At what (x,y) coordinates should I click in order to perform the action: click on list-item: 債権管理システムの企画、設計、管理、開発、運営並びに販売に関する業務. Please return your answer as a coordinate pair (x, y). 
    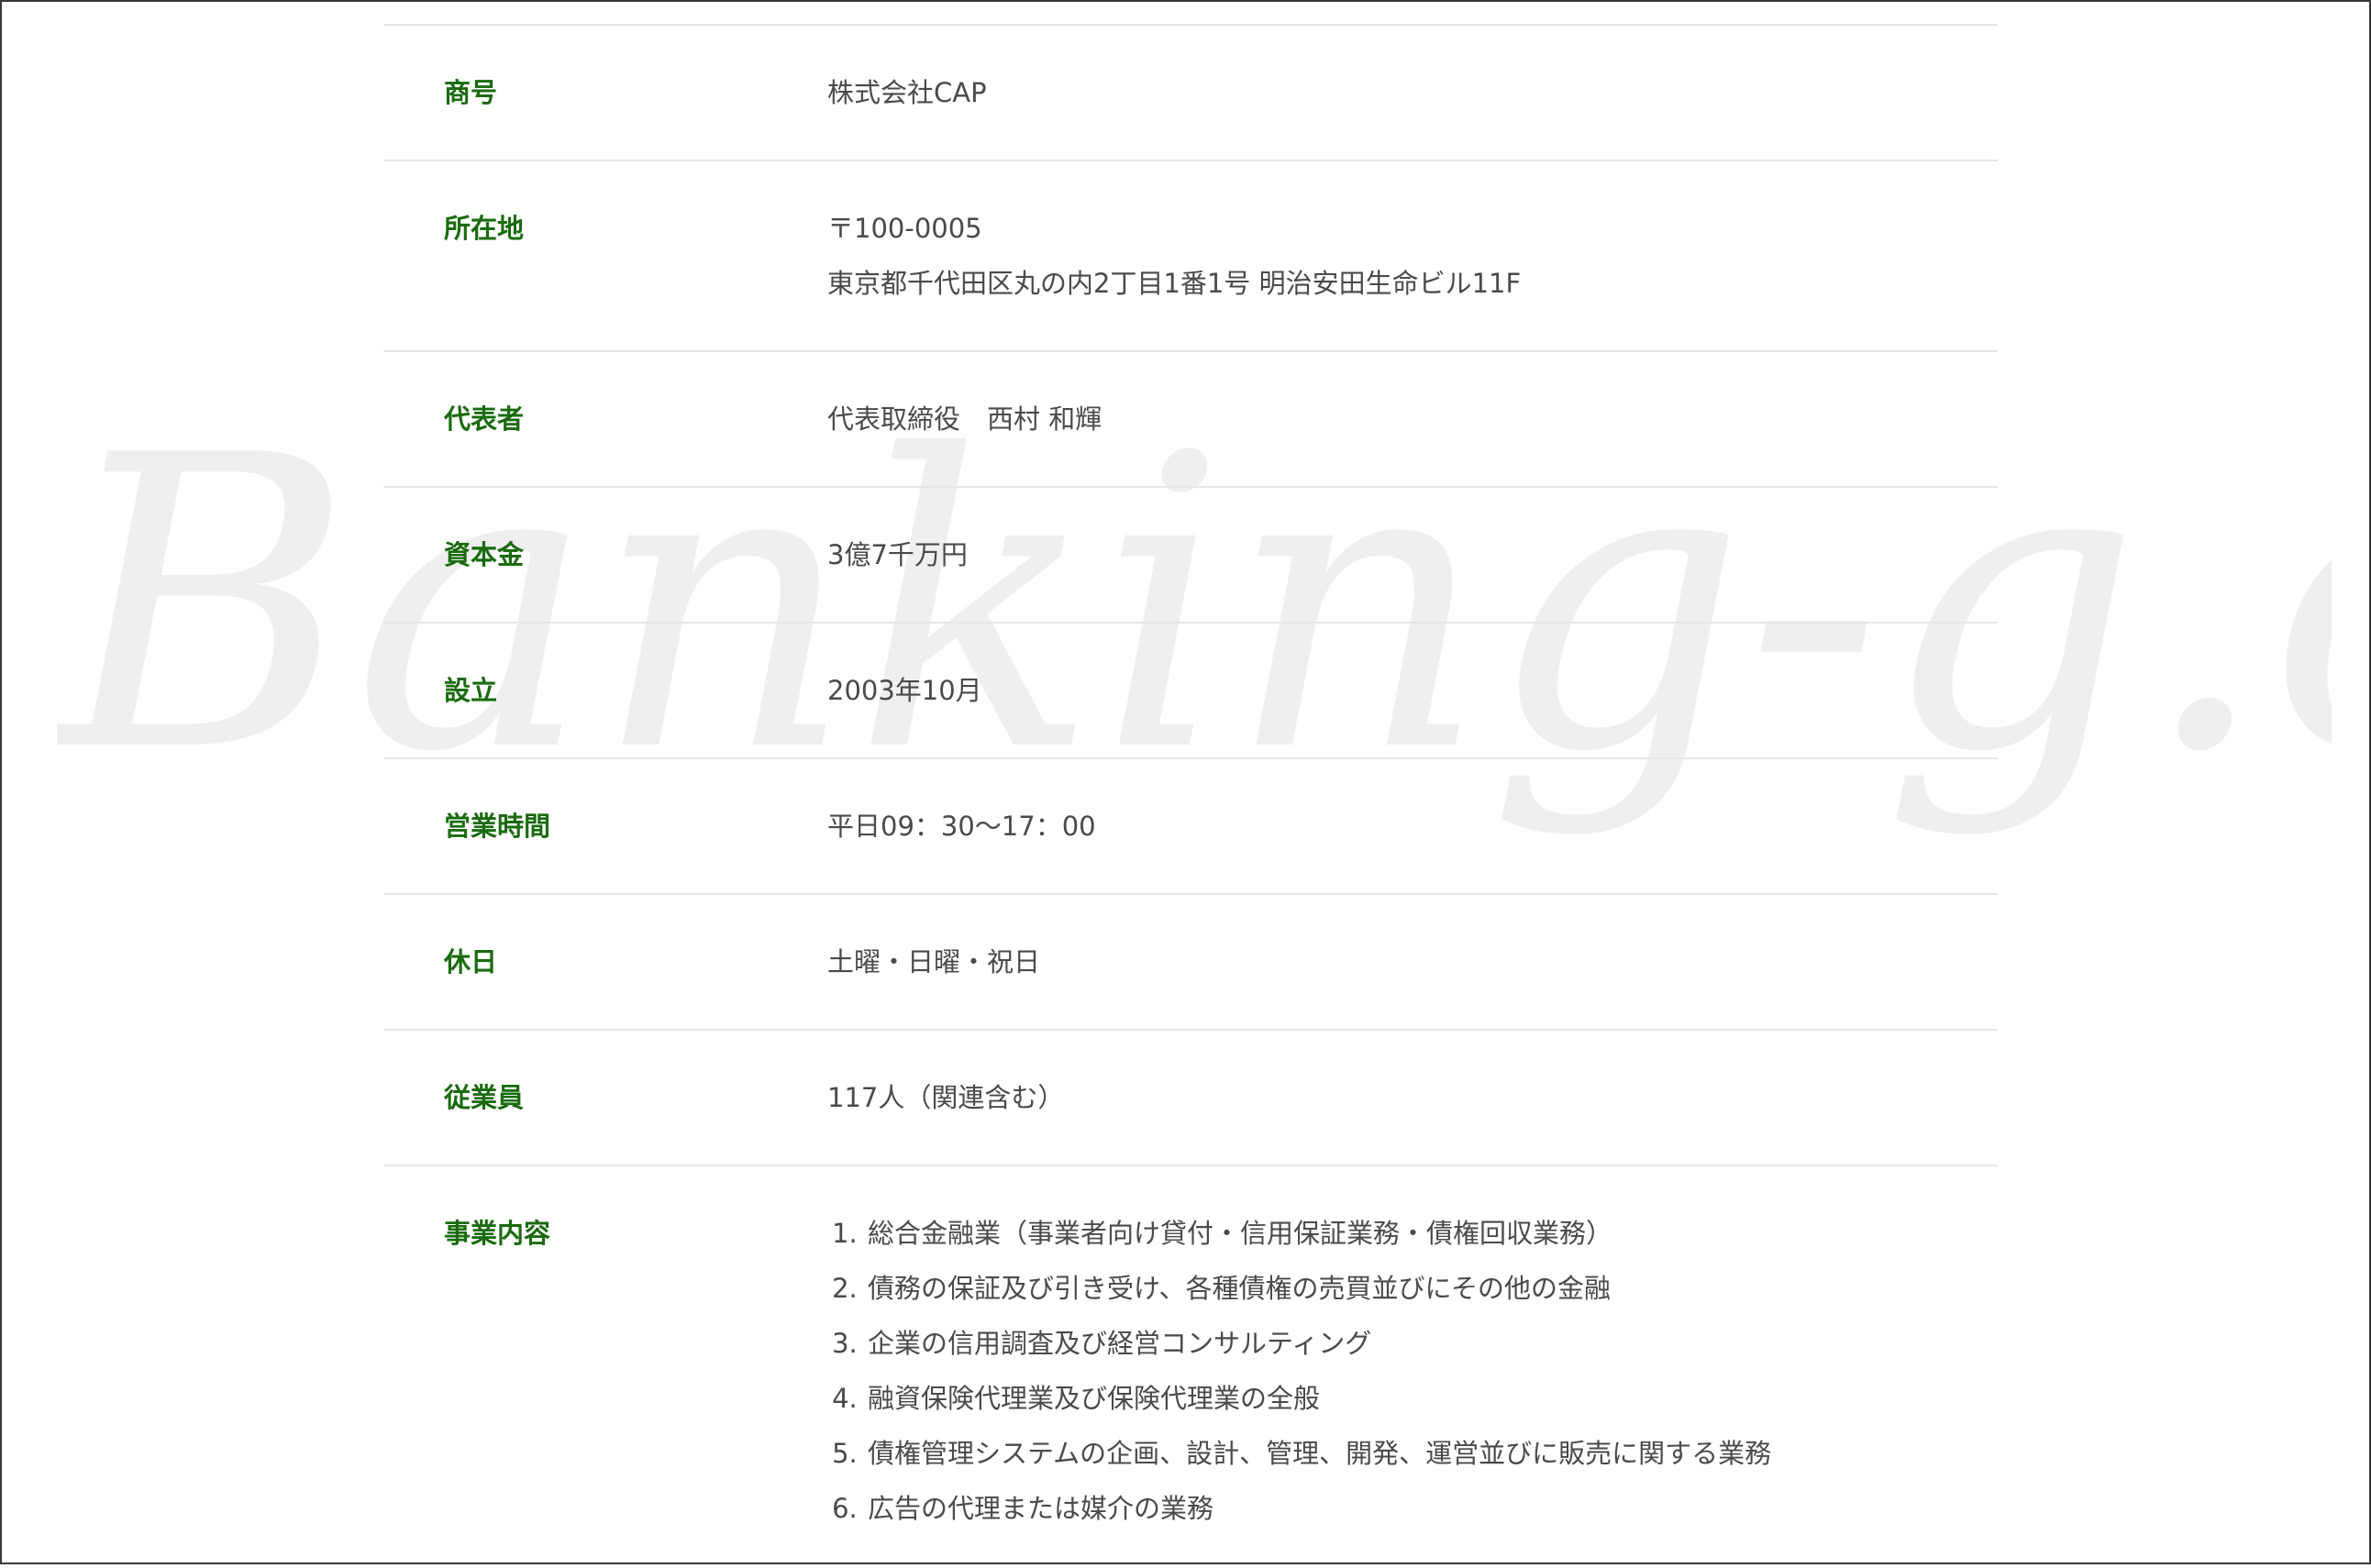
    Looking at the image, I should click on (1432, 1454).